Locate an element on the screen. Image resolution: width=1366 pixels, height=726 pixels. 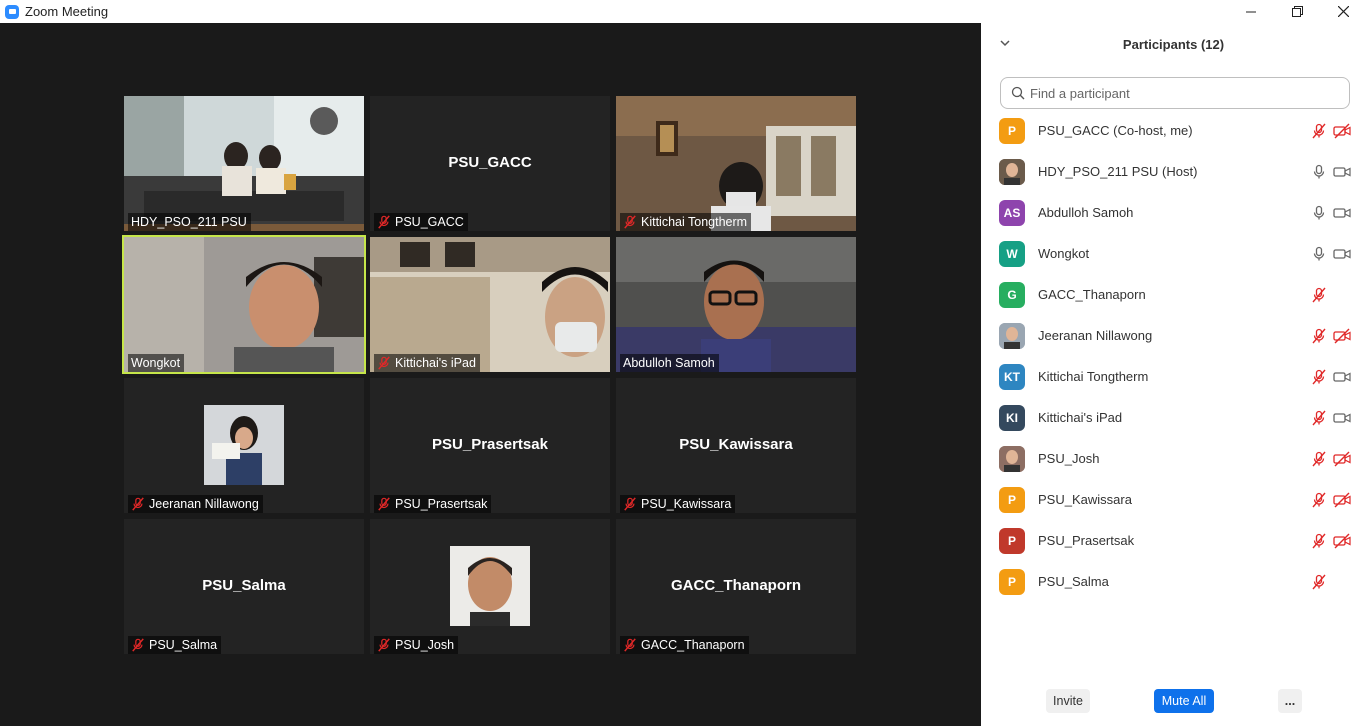
participant-name: HDY_PSO_211 PSU (Host) is located at coordinates (1118, 171).